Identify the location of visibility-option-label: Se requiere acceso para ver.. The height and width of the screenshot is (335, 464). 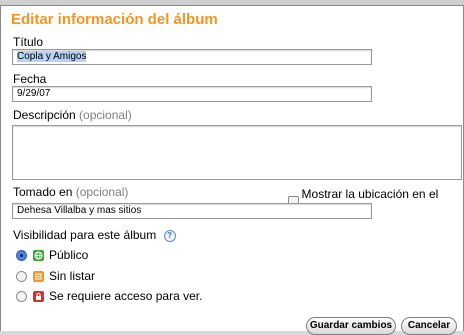
(126, 296).